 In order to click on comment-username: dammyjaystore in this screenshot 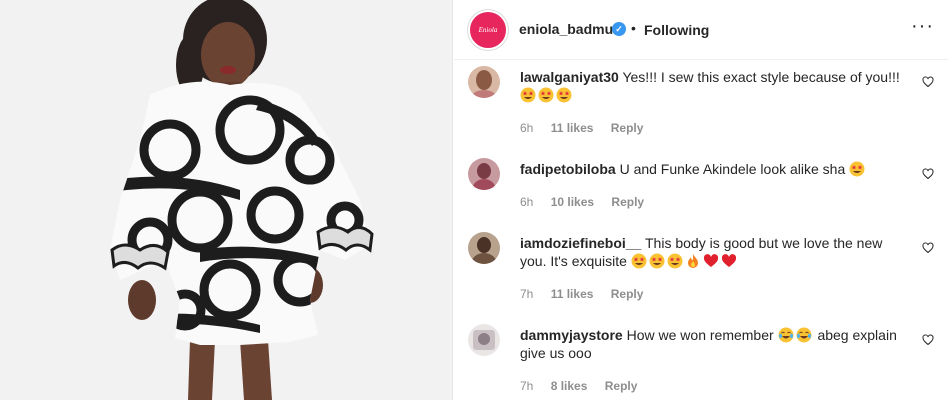, I will do `click(571, 335)`.